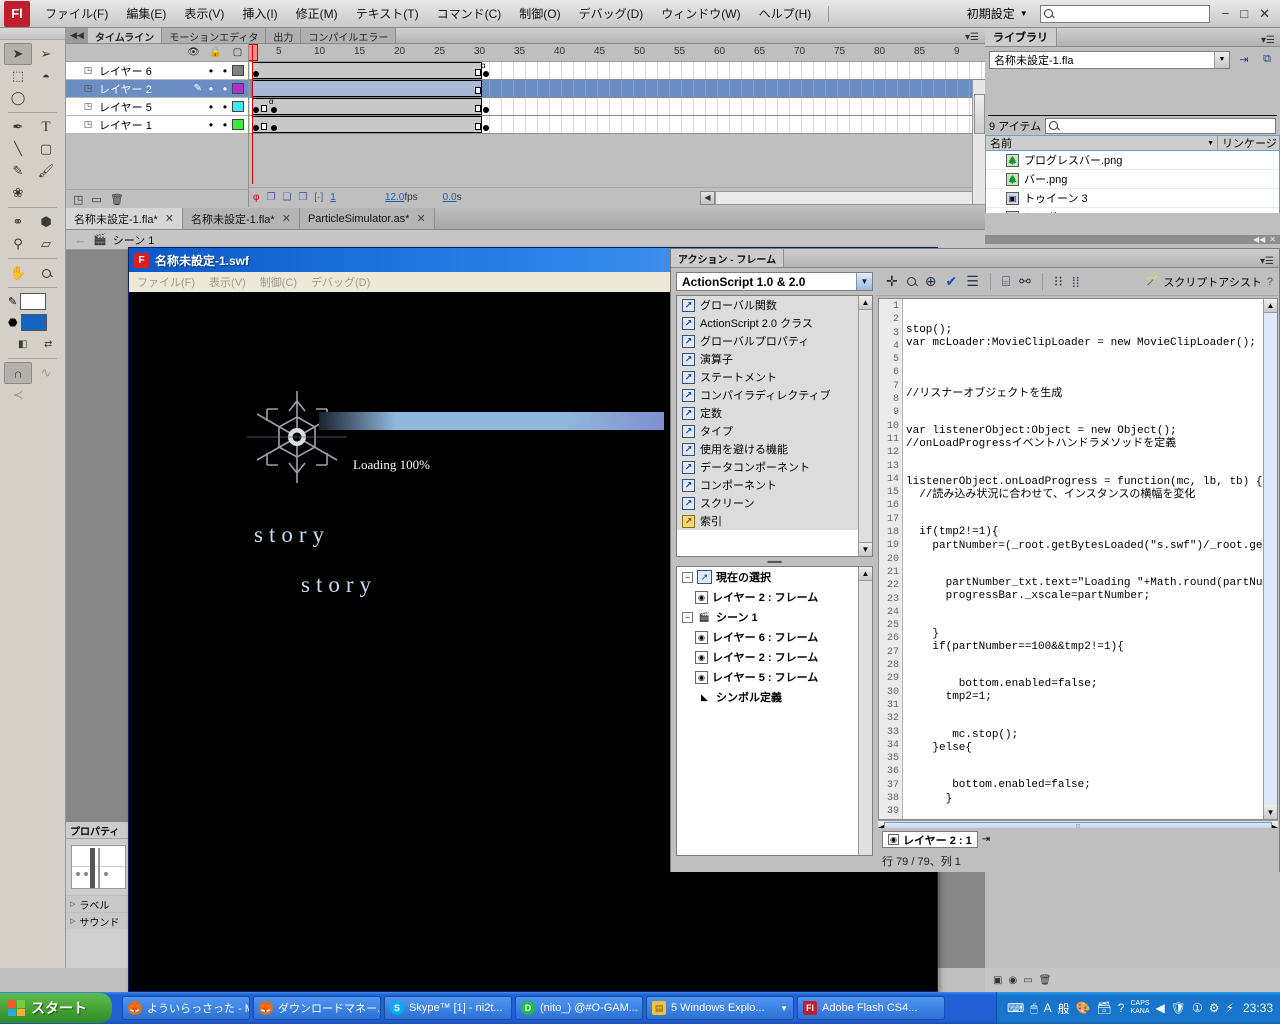  Describe the element at coordinates (1132, 198) in the screenshot. I see `list-item: ▣ トゥイーン 3` at that location.